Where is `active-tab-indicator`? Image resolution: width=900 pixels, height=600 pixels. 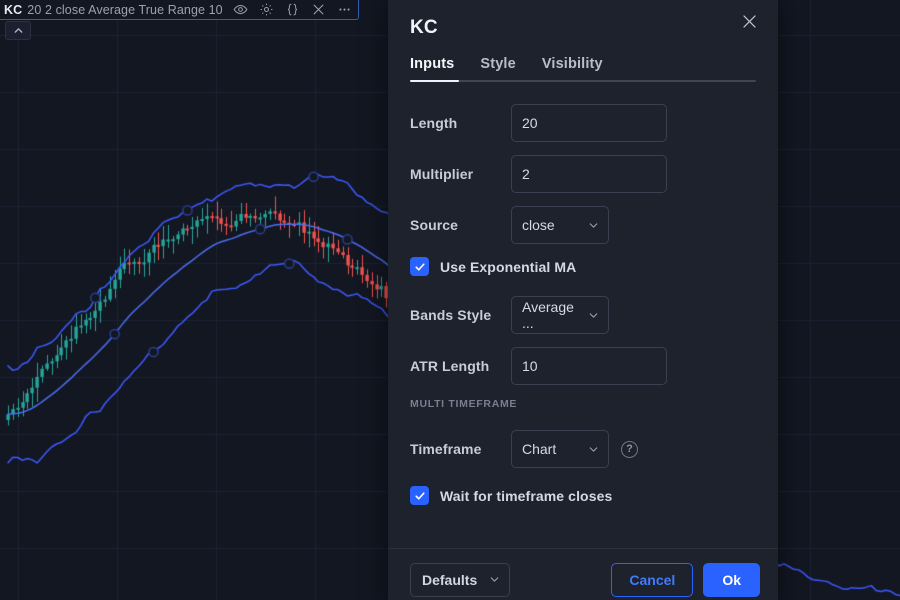 active-tab-indicator is located at coordinates (434, 81).